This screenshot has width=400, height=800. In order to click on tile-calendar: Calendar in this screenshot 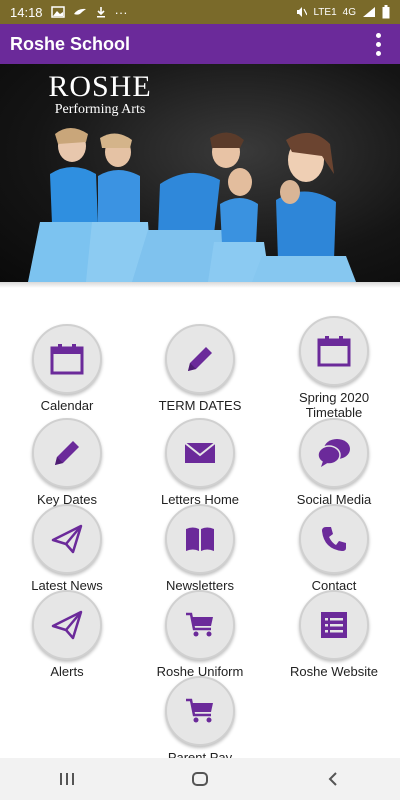, I will do `click(67, 368)`.